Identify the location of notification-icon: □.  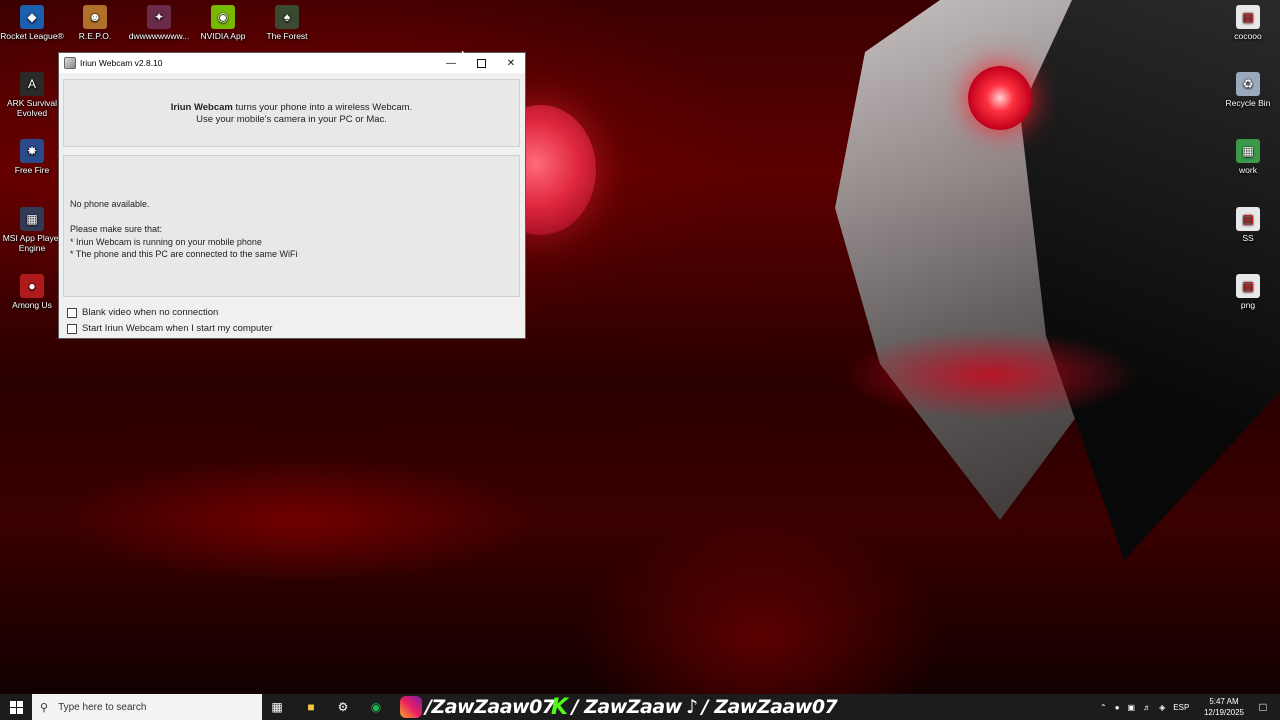
(1263, 707).